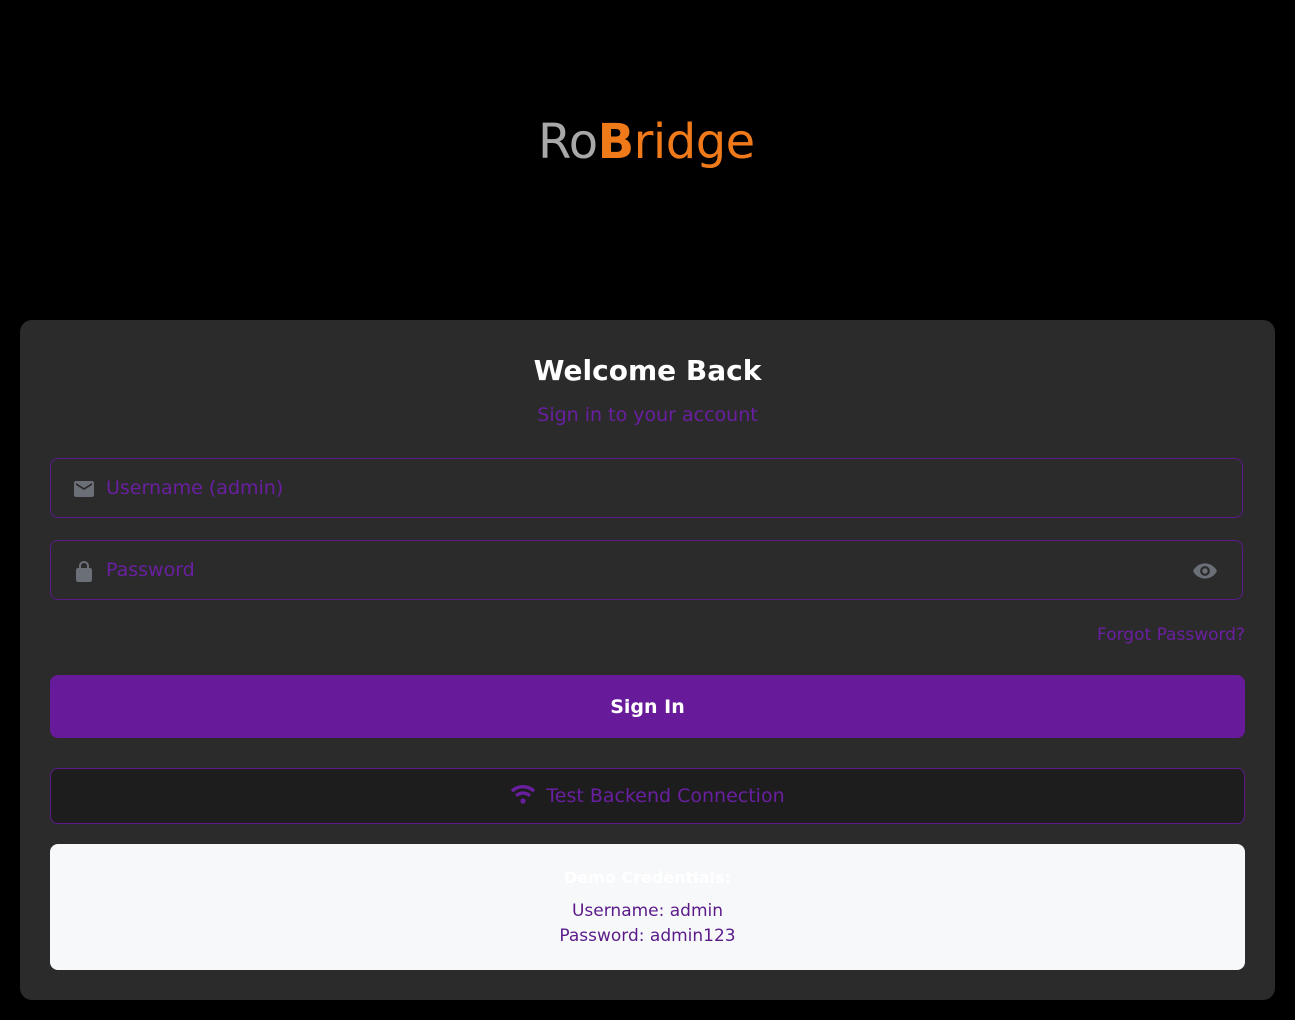  I want to click on eye-icon, so click(1205, 571).